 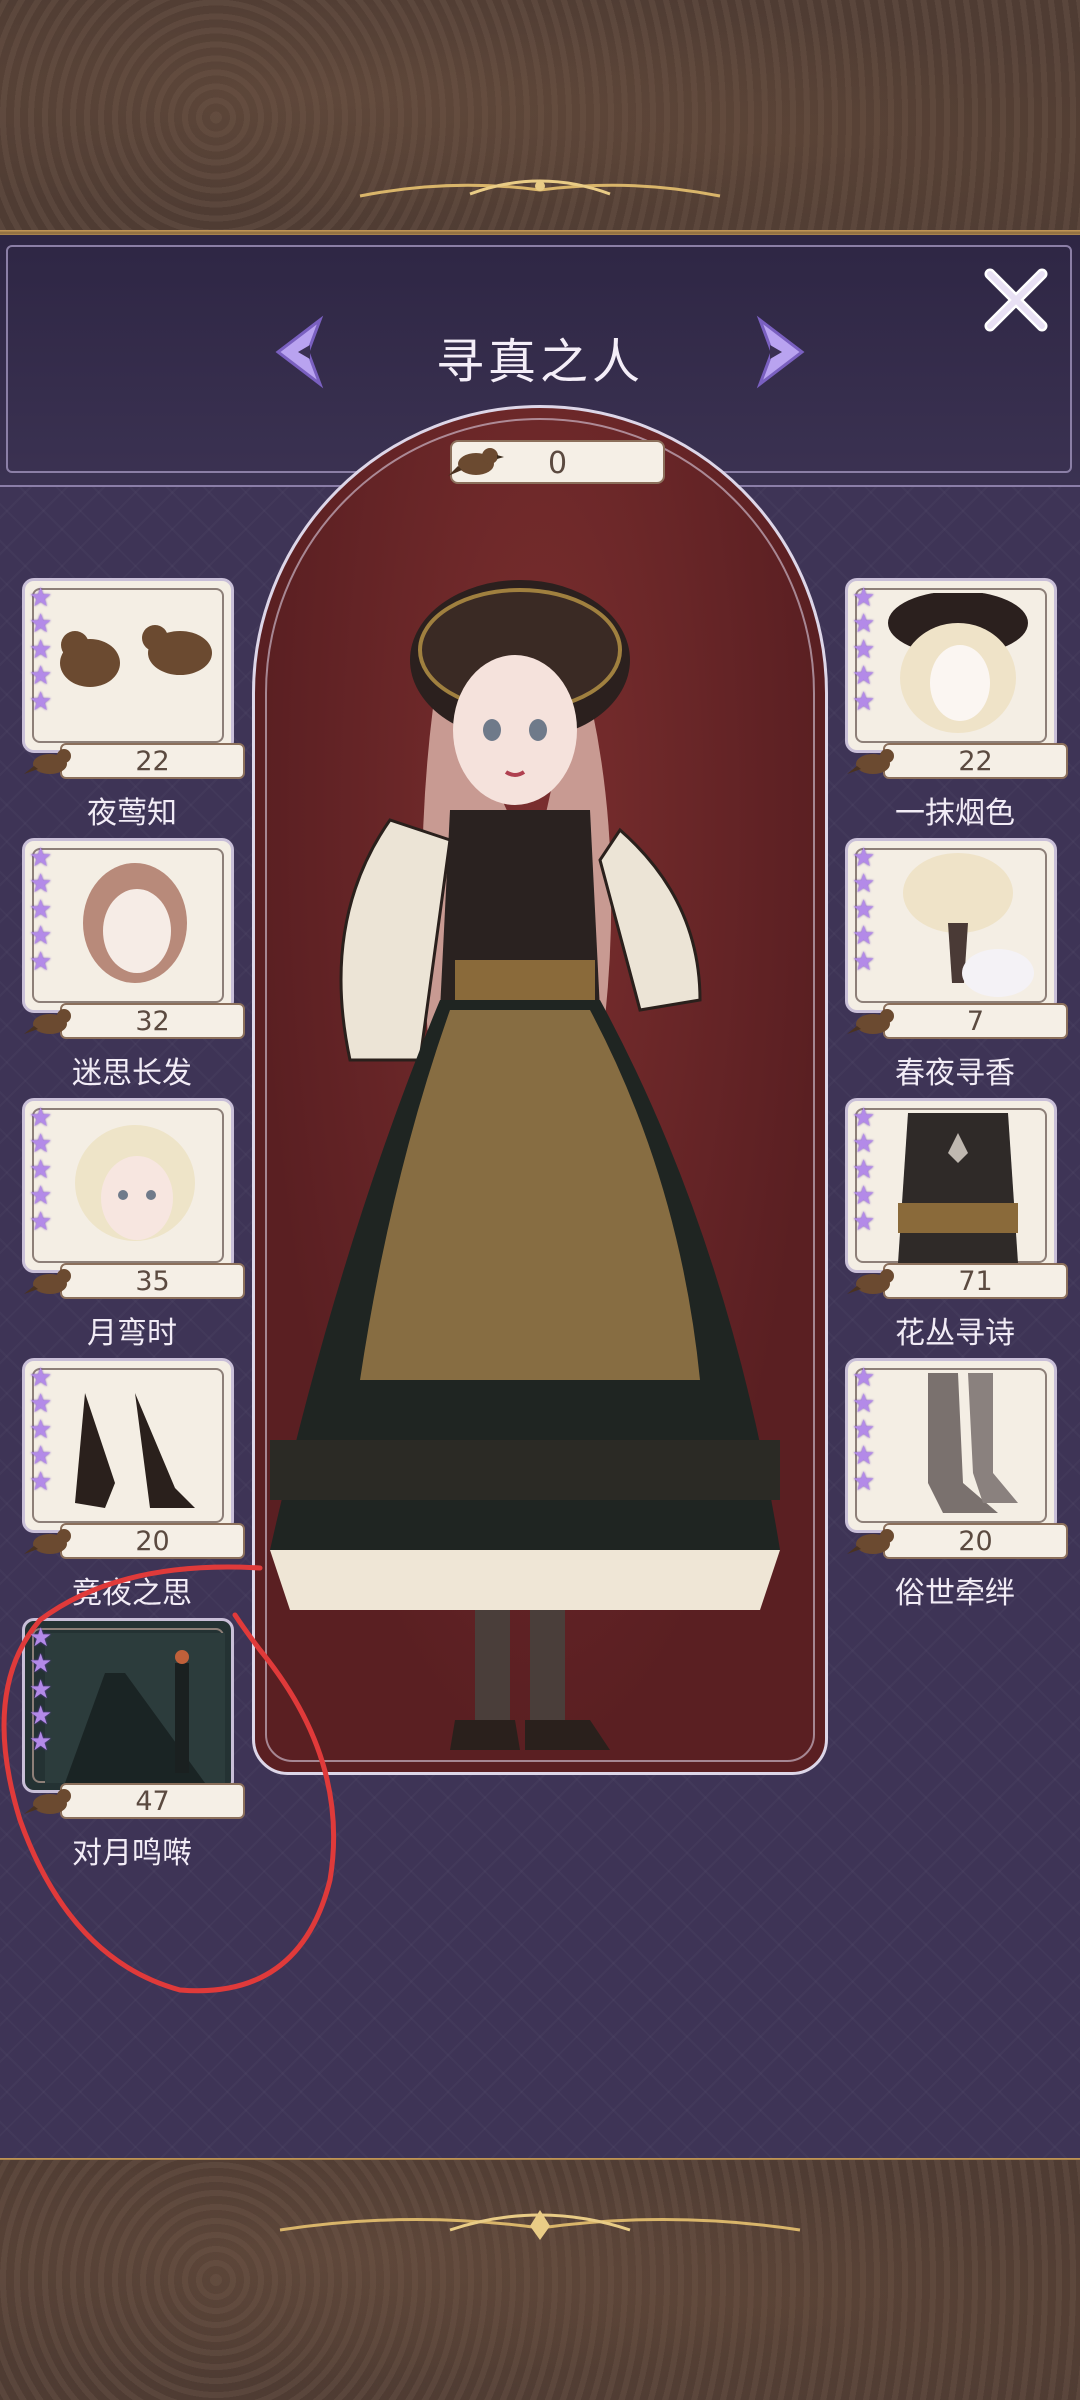 I want to click on item-card-right-3: ★ ★ ★ ★ ★ 71 花丛寻诗, so click(x=956, y=1224).